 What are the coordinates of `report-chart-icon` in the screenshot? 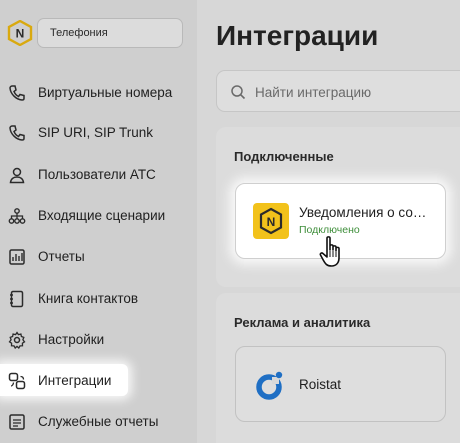 It's located at (17, 257).